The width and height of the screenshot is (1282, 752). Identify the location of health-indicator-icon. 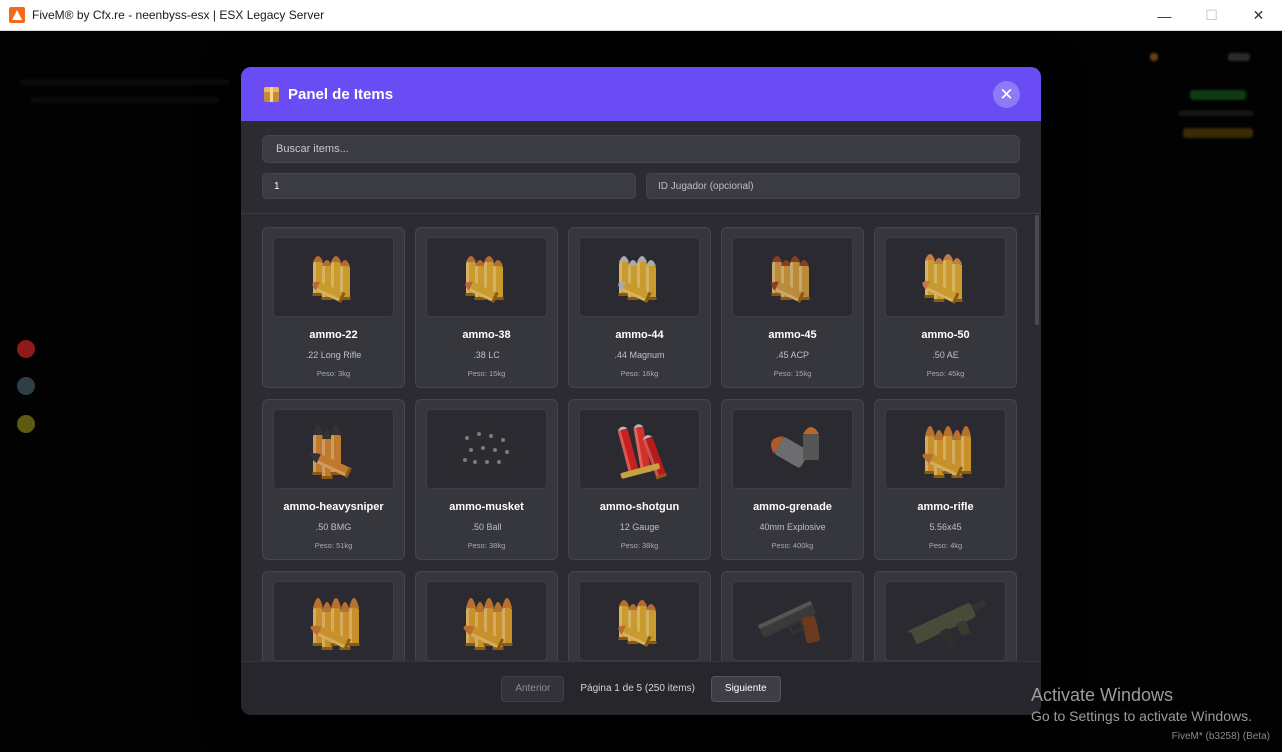
(26, 349).